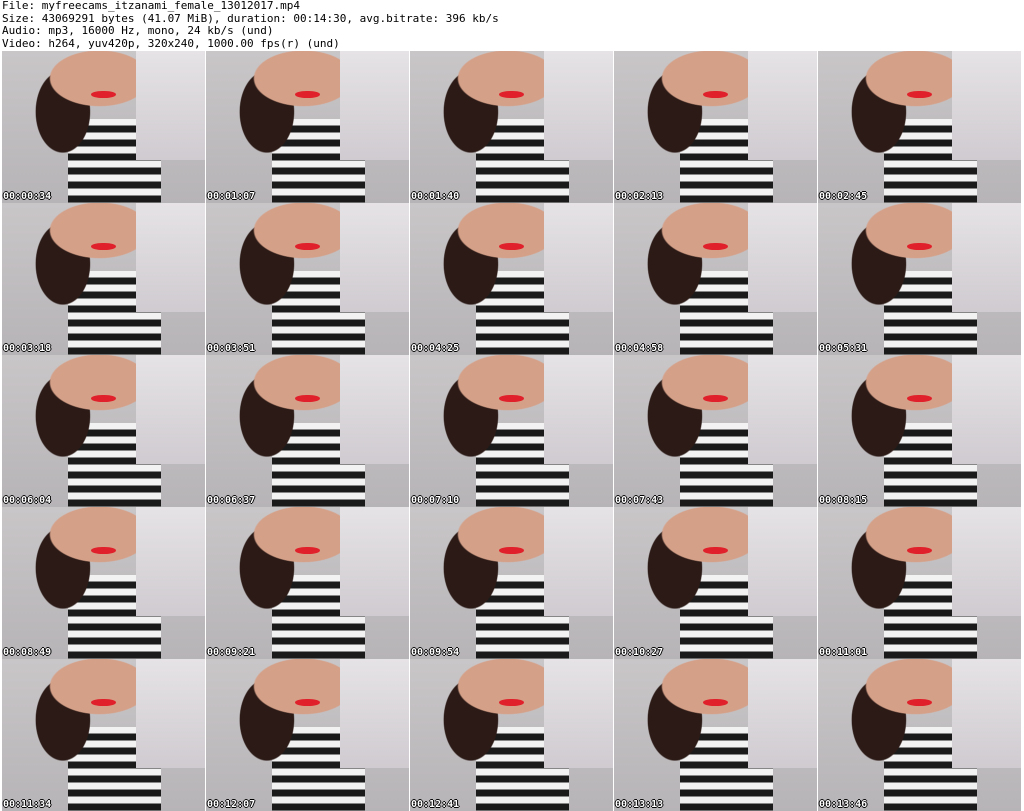 The width and height of the screenshot is (1024, 811). Describe the element at coordinates (919, 279) in the screenshot. I see `video-thumbnail: 00:05:31` at that location.